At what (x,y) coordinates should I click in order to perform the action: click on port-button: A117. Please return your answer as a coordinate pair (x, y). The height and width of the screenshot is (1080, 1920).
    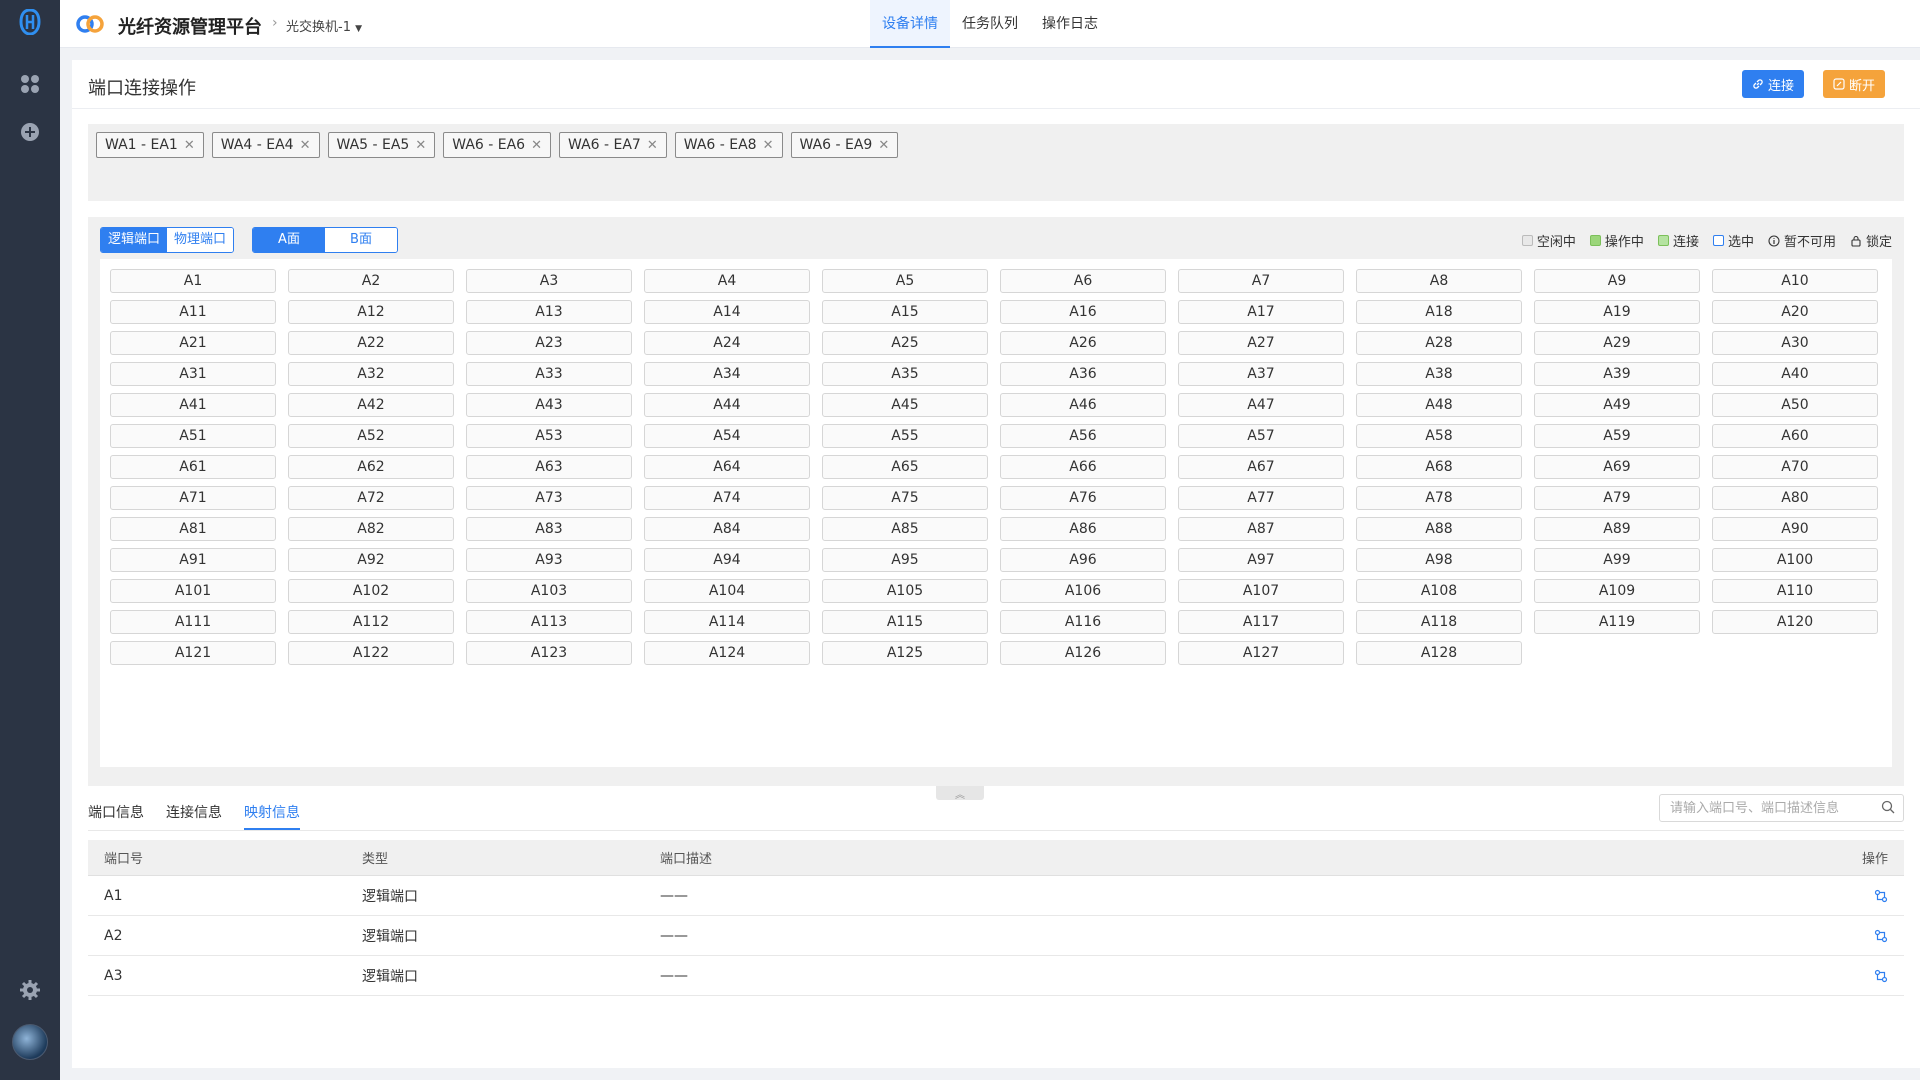
    Looking at the image, I should click on (1261, 622).